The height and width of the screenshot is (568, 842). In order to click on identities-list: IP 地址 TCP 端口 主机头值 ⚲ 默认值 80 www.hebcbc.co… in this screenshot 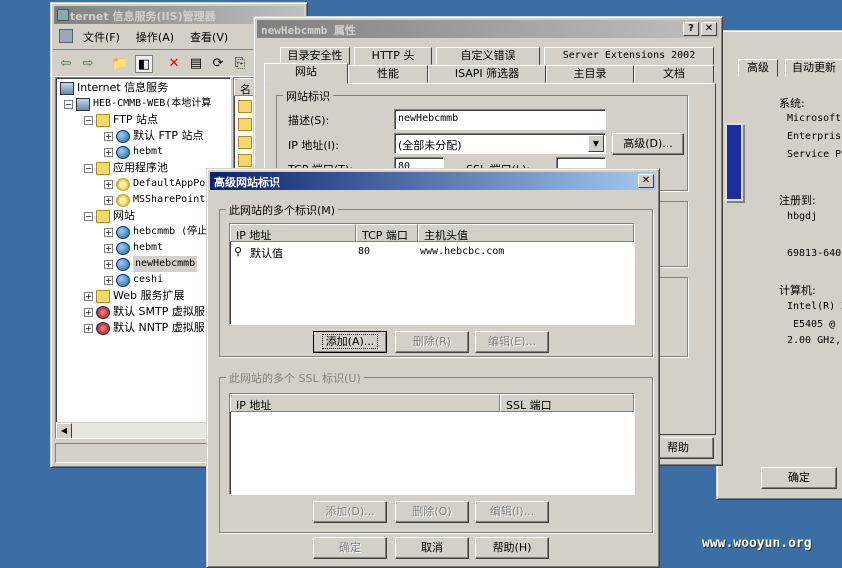, I will do `click(432, 274)`.